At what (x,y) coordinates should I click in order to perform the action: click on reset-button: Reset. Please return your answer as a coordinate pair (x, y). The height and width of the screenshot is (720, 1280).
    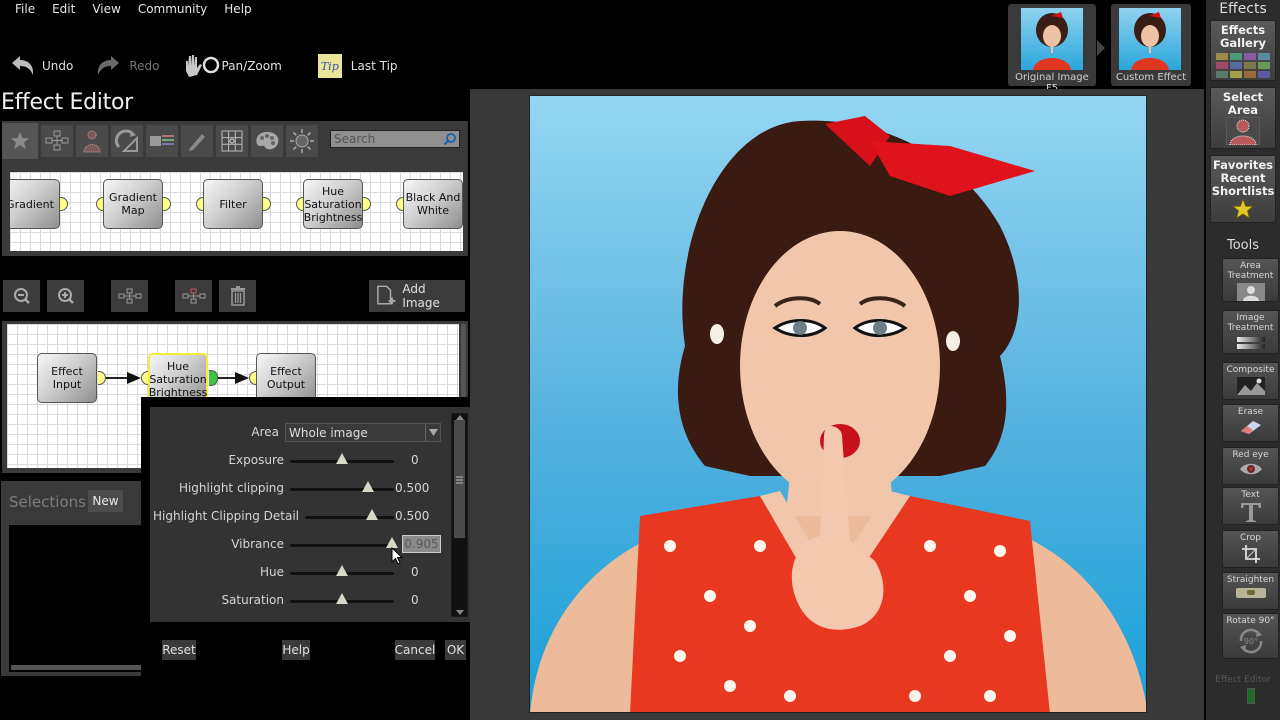
    Looking at the image, I should click on (179, 650).